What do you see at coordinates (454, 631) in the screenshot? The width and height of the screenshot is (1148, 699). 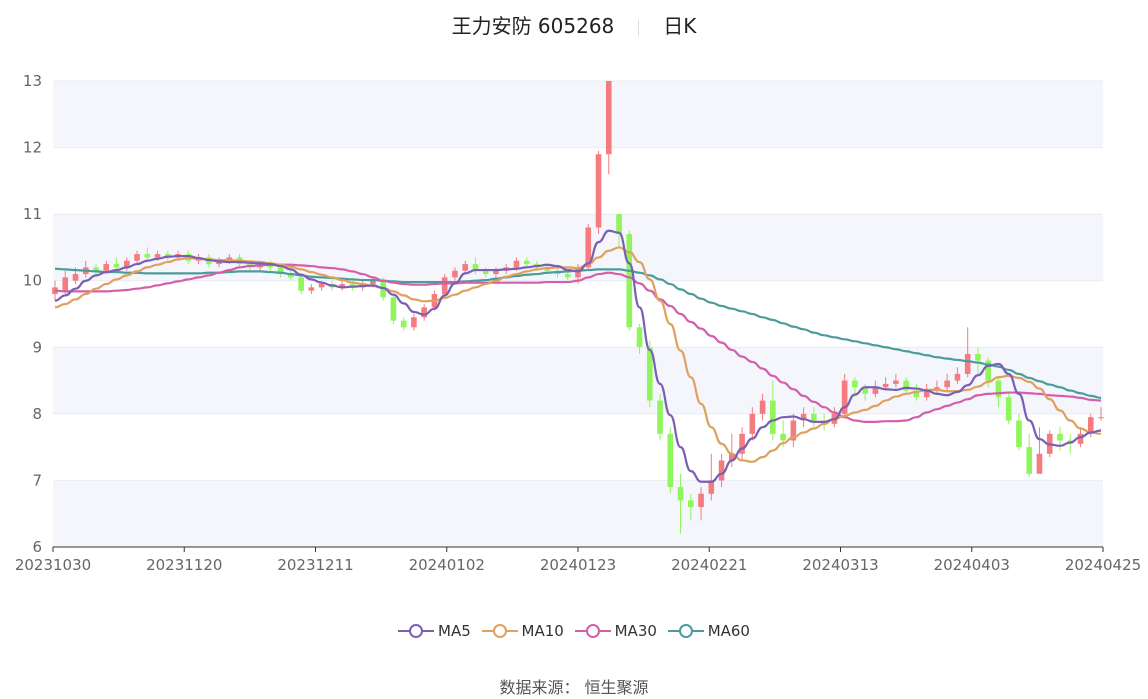 I see `legend-label-ma5: MA5` at bounding box center [454, 631].